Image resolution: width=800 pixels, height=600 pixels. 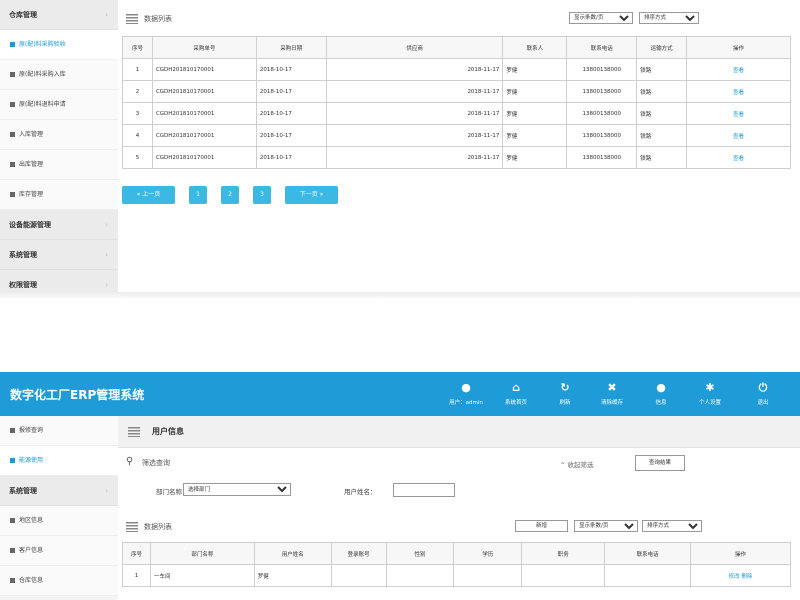 I want to click on table-header-cell: 采购日期, so click(x=291, y=47).